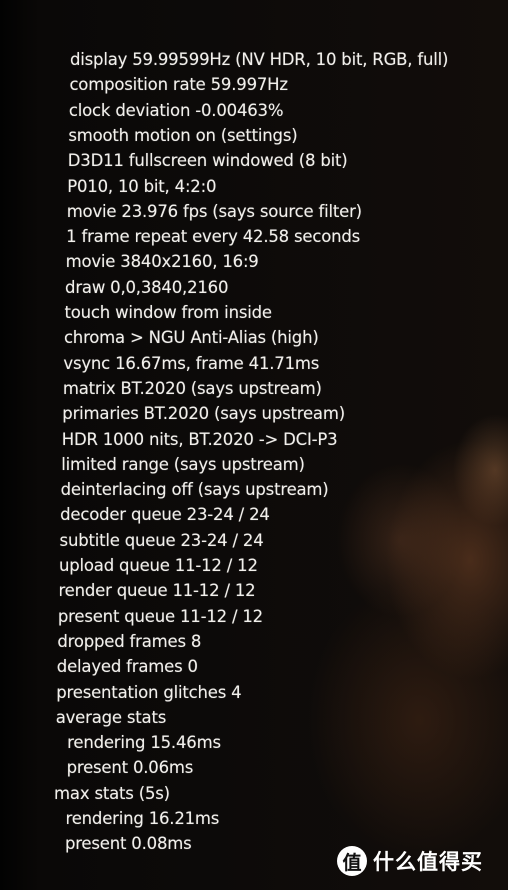 The height and width of the screenshot is (890, 508). What do you see at coordinates (147, 287) in the screenshot?
I see `osd-line: draw 0,0,3840,2160` at bounding box center [147, 287].